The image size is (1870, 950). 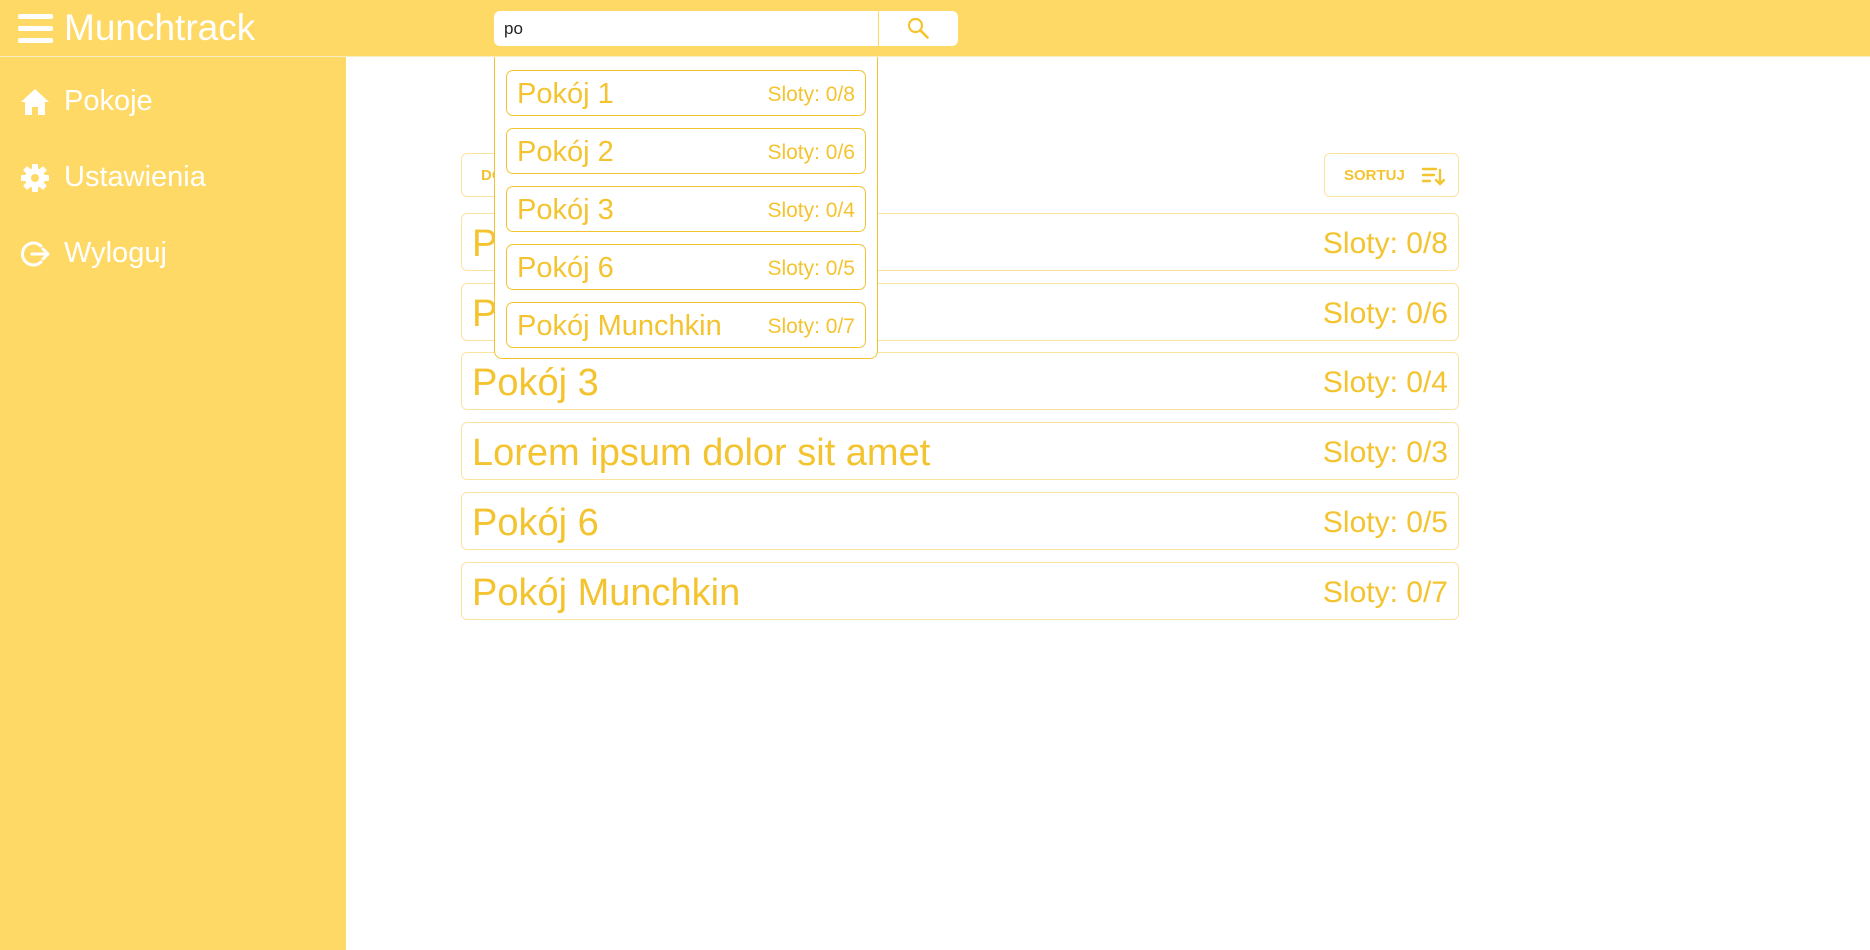 What do you see at coordinates (1385, 592) in the screenshot?
I see `room-slots: Sloty: 0/7` at bounding box center [1385, 592].